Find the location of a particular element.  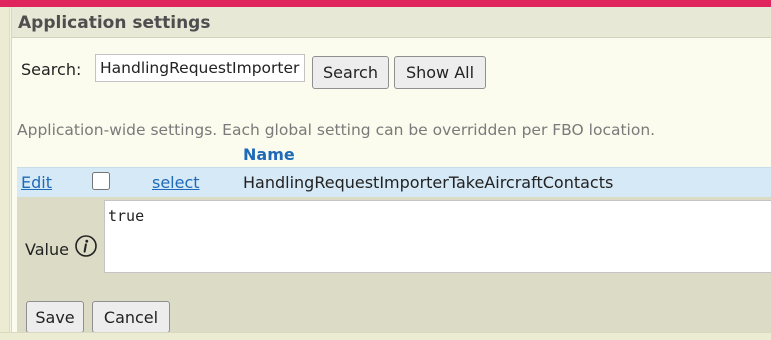

select-link: select is located at coordinates (176, 182).